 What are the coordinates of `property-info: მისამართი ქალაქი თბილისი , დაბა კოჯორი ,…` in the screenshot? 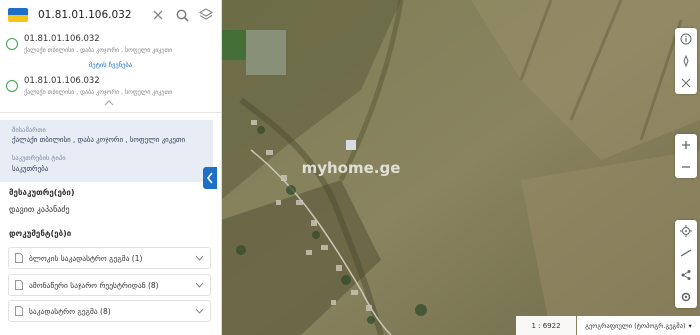 It's located at (106, 151).